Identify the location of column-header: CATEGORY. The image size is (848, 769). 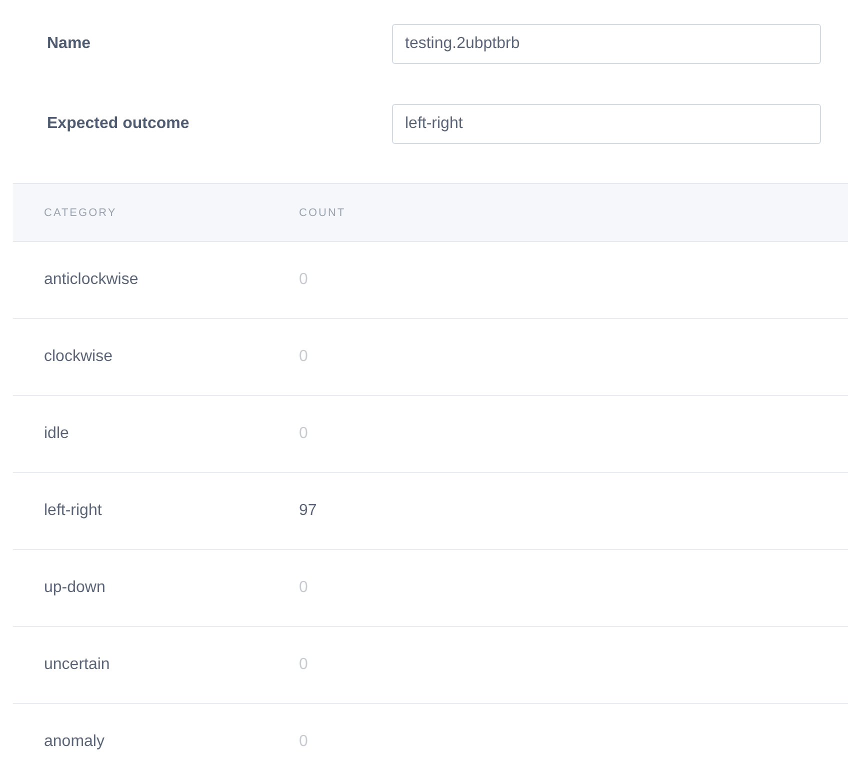
(80, 212).